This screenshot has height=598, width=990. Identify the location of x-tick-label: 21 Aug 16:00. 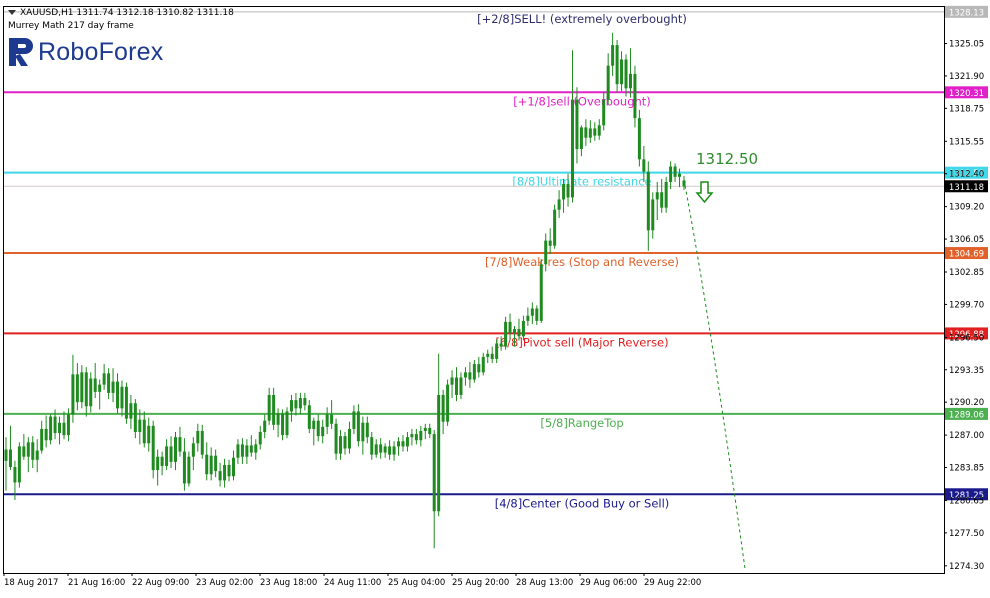
(96, 583).